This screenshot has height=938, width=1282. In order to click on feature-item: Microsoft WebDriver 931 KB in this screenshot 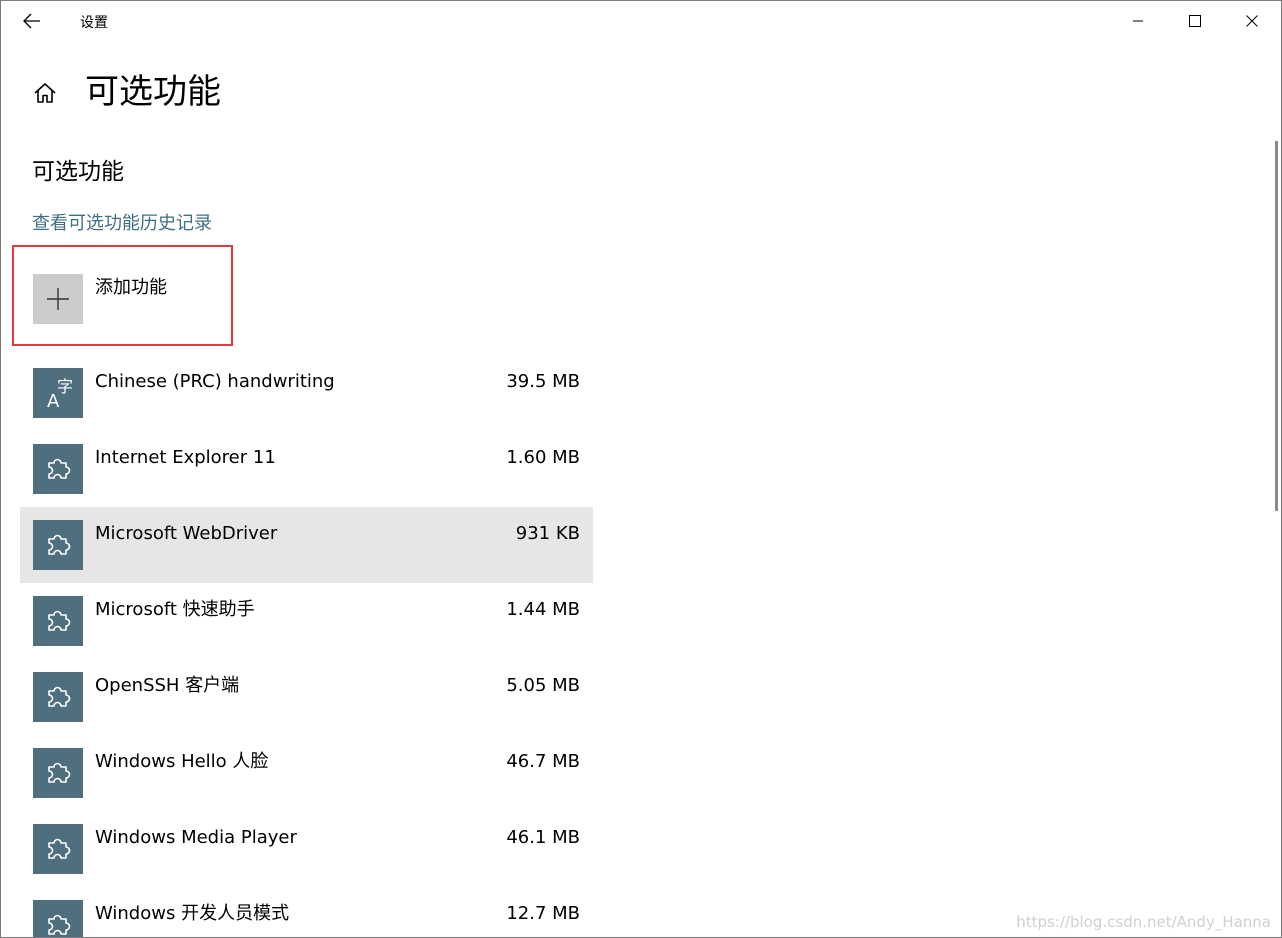, I will do `click(306, 545)`.